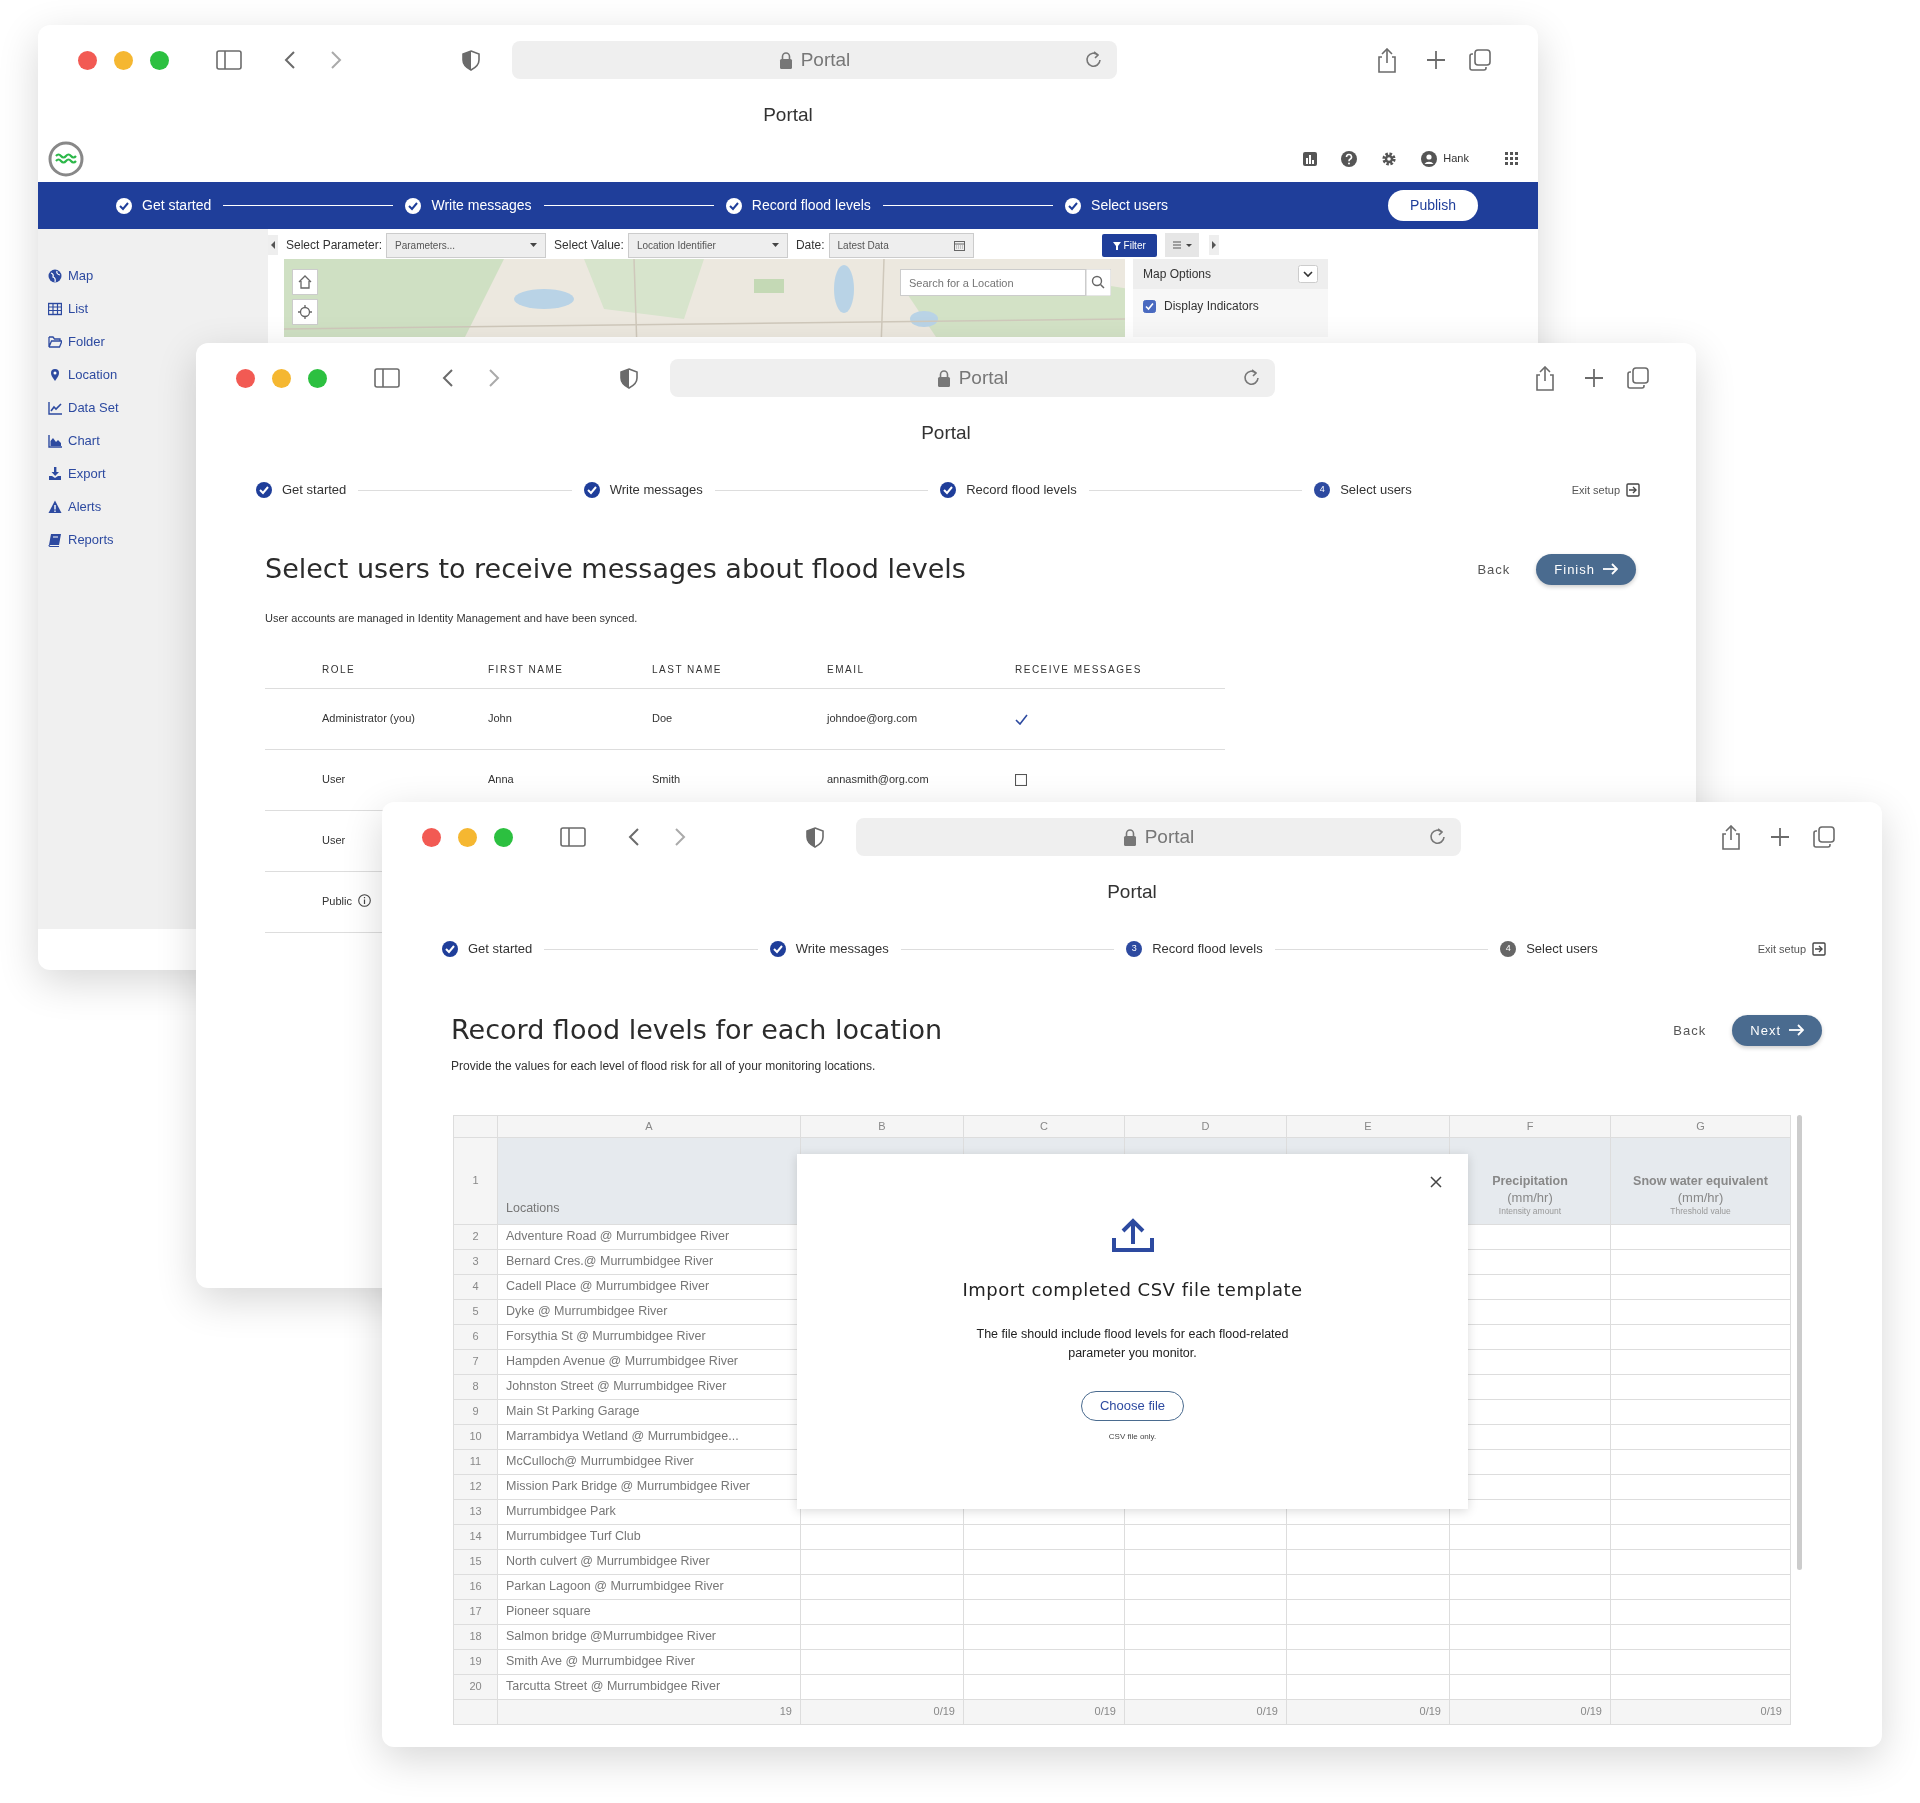 The height and width of the screenshot is (1803, 1920). Describe the element at coordinates (475, 1411) in the screenshot. I see `row-number: 9` at that location.